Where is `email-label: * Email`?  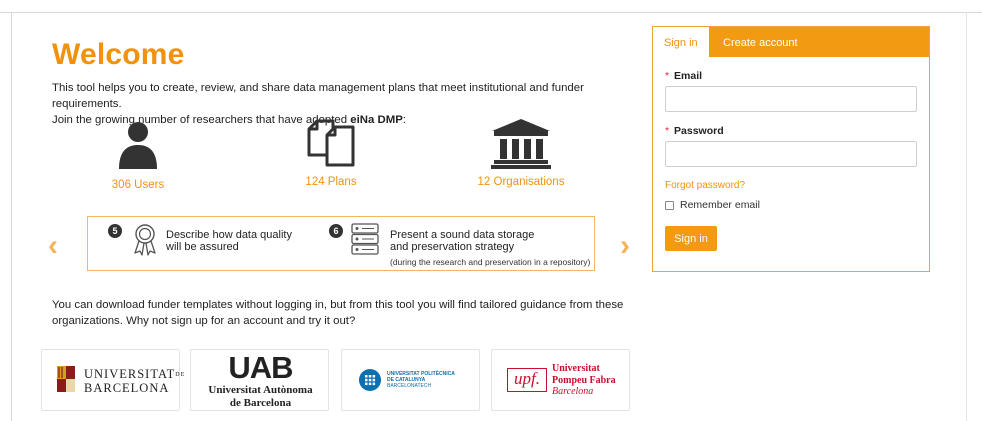
email-label: * Email is located at coordinates (683, 76).